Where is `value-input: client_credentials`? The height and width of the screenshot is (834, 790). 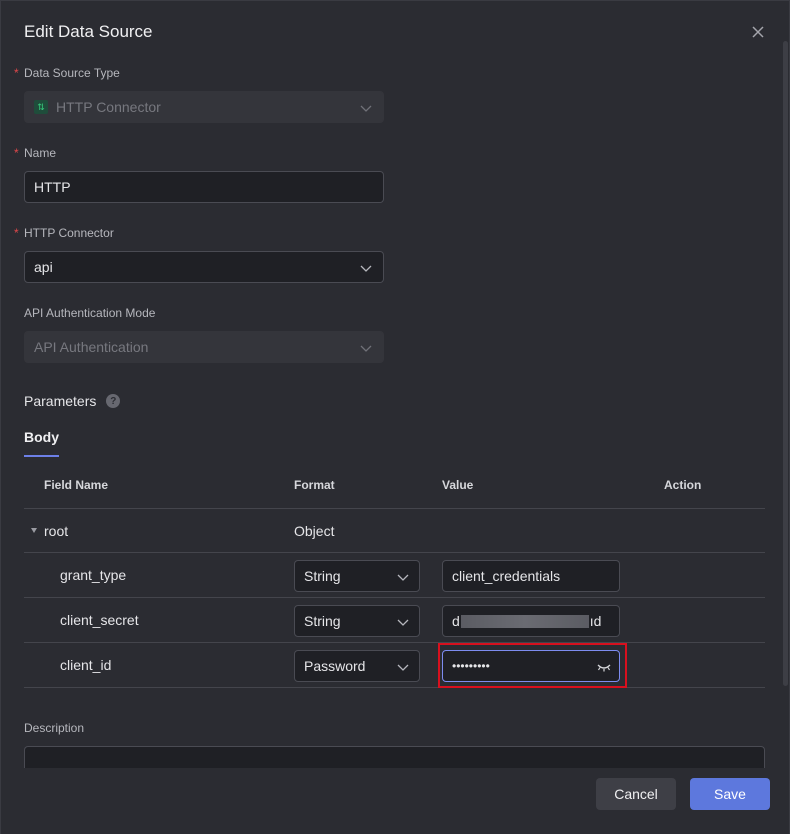
value-input: client_credentials is located at coordinates (531, 576).